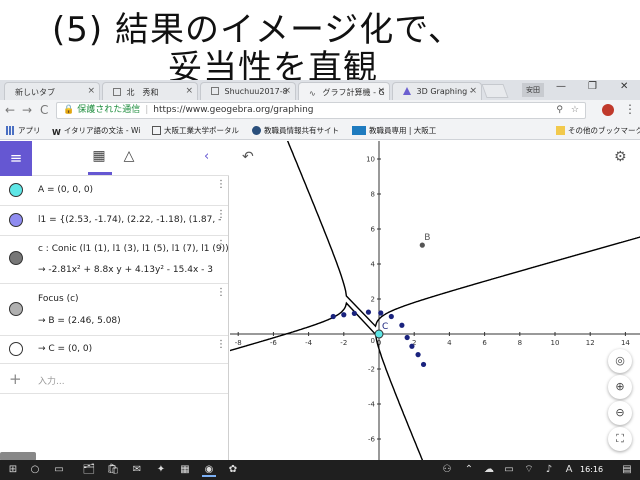 This screenshot has height=480, width=640. I want to click on profile-chip: 安田, so click(533, 90).